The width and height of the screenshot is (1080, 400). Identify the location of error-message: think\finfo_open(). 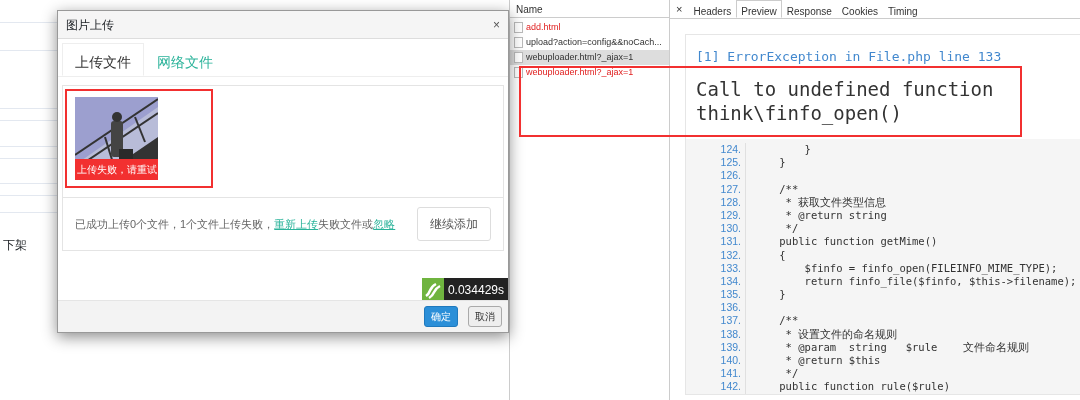
(799, 113).